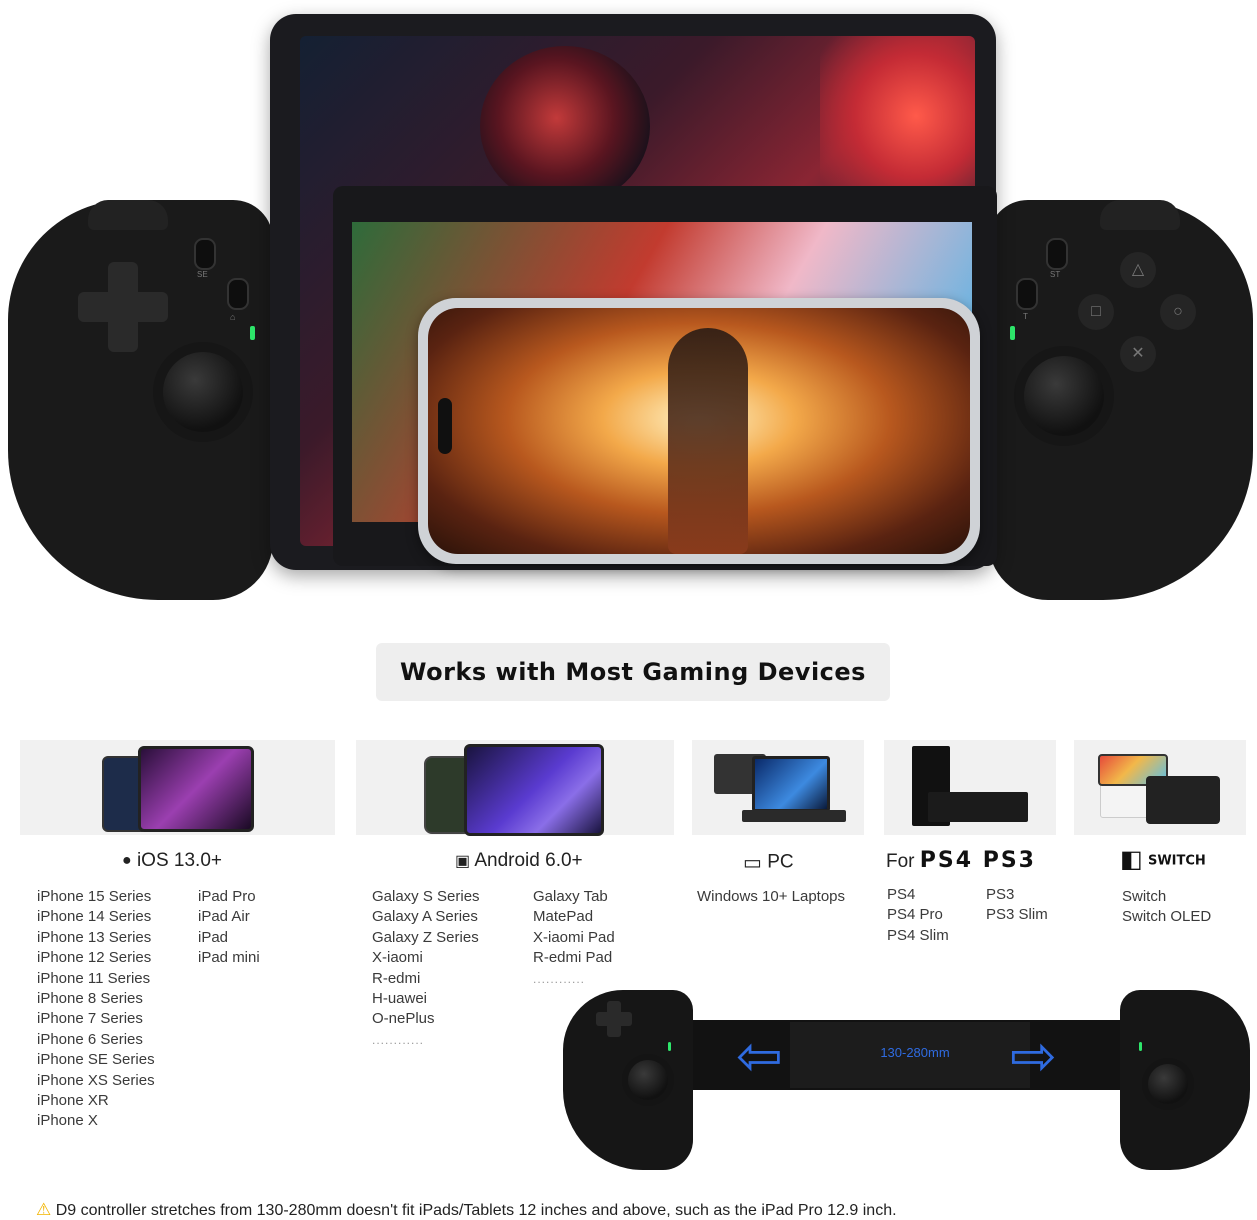  I want to click on list-item: H-uawei, so click(400, 999).